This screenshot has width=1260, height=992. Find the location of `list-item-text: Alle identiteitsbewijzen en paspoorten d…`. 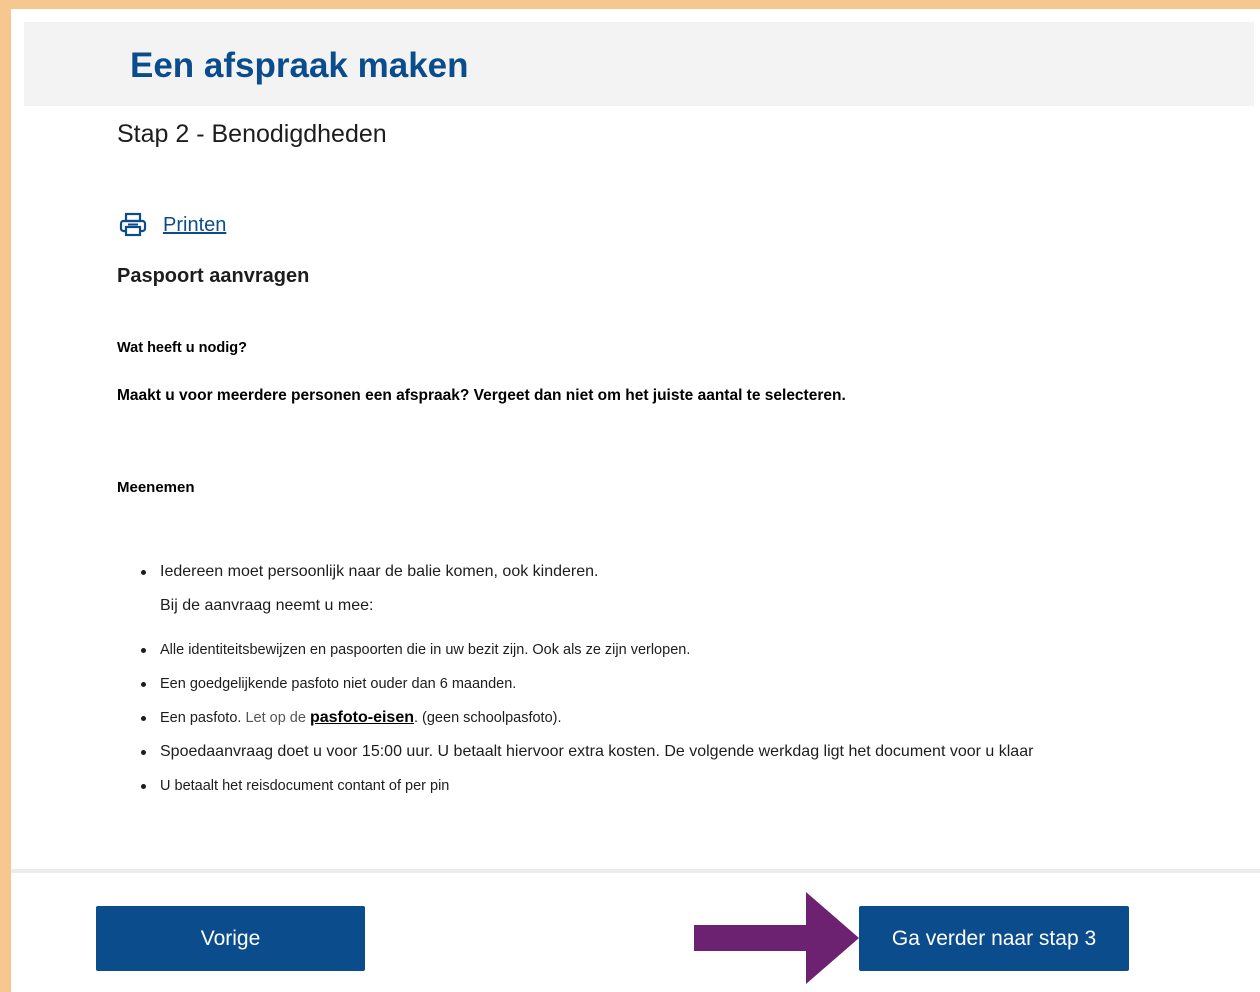

list-item-text: Alle identiteitsbewijzen en paspoorten d… is located at coordinates (425, 650).